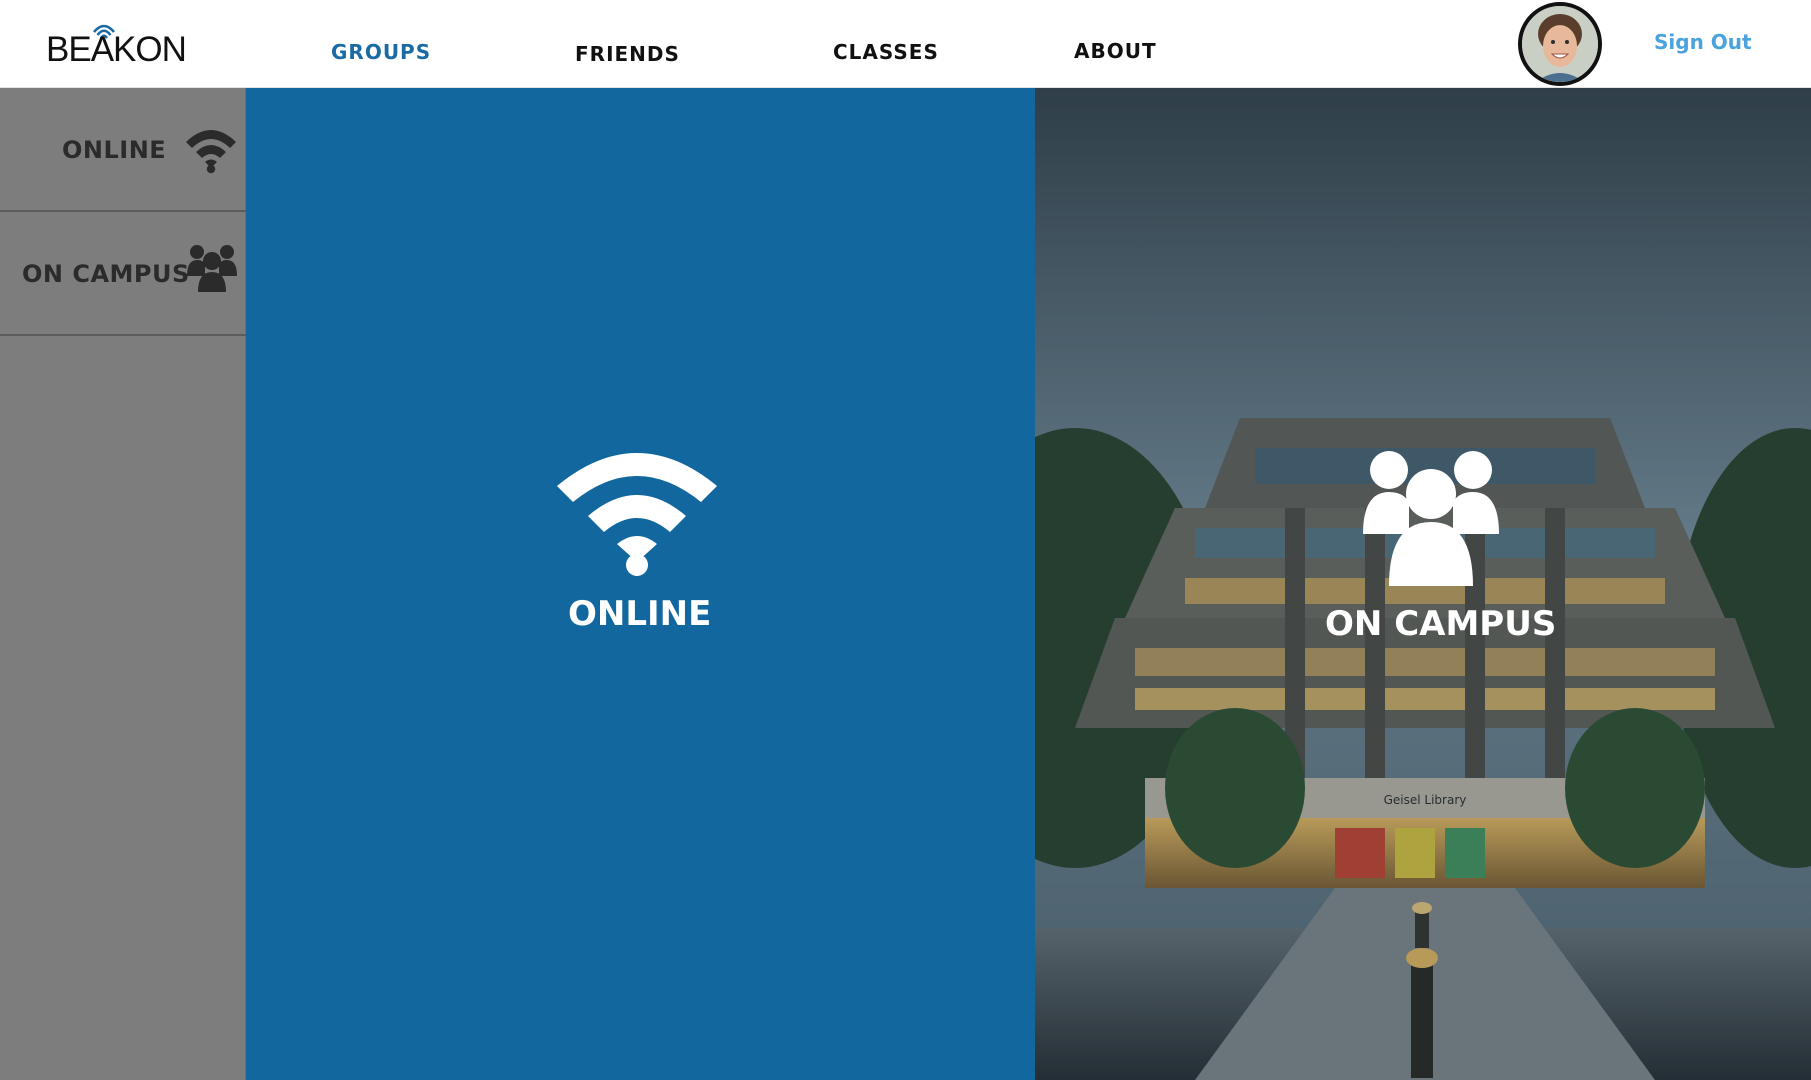 Image resolution: width=1811 pixels, height=1080 pixels. I want to click on sidebar: ONLINE ON CAMPUS, so click(123, 584).